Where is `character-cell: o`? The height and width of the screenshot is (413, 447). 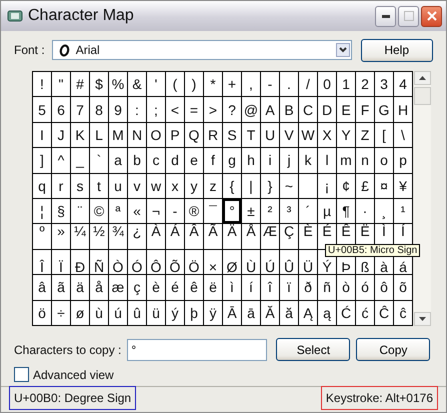 character-cell: o is located at coordinates (384, 160).